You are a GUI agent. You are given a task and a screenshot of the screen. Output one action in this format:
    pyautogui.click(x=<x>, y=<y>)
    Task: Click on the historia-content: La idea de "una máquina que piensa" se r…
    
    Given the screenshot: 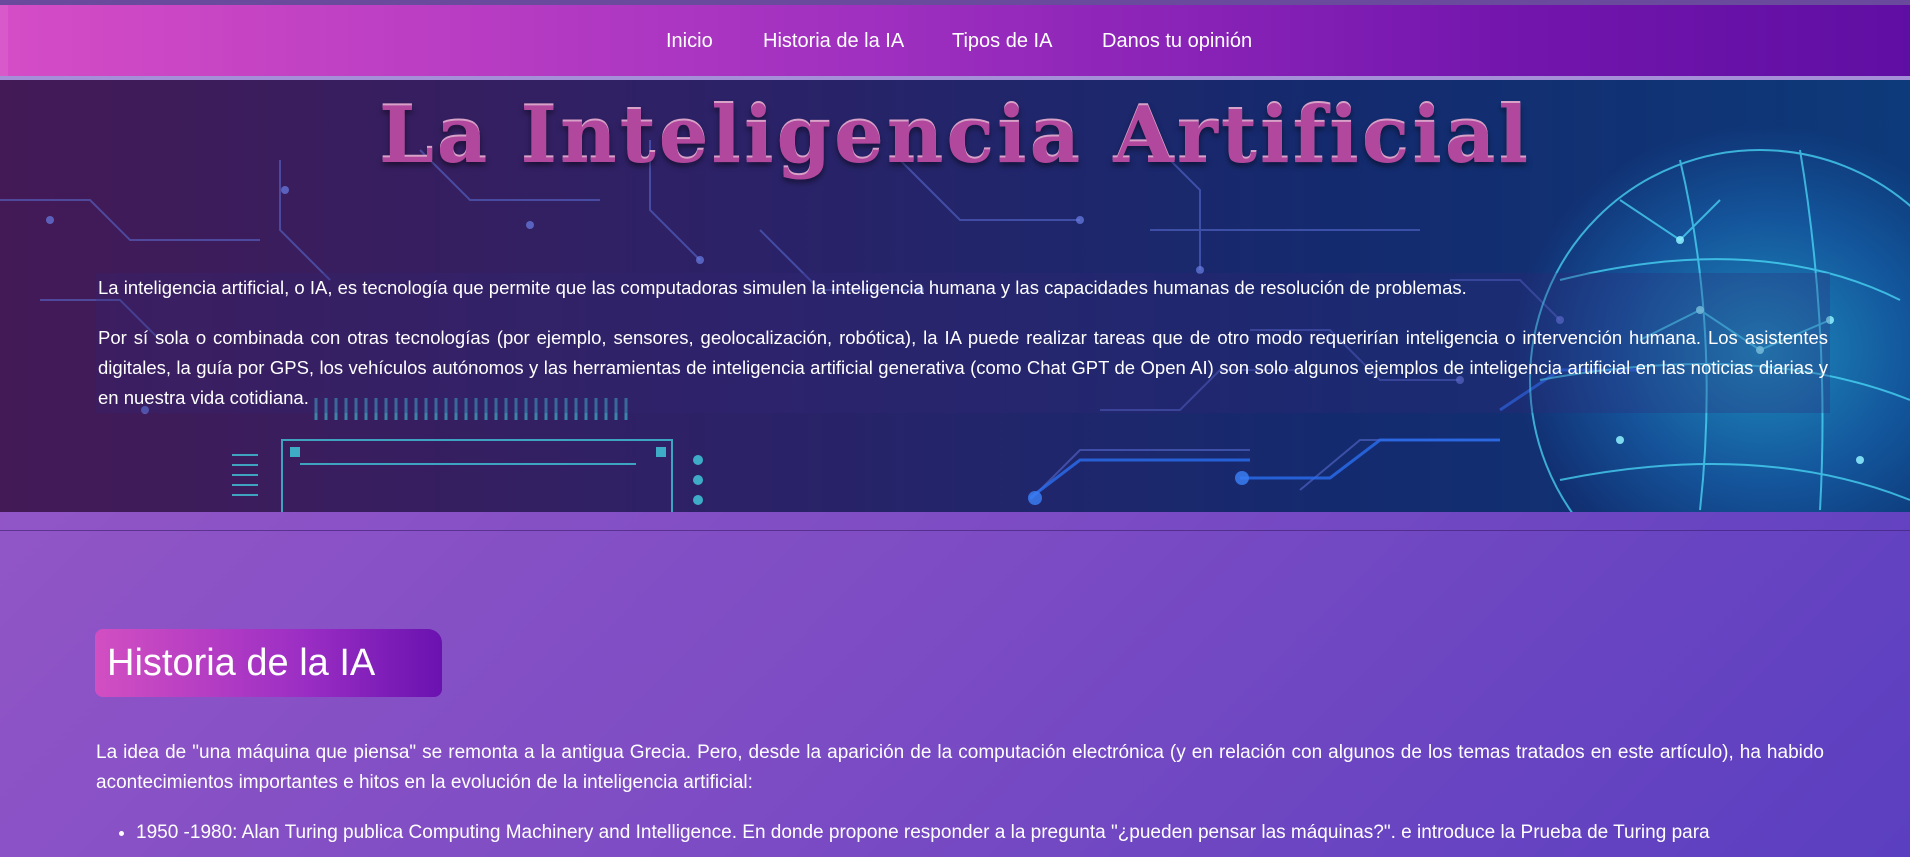 What is the action you would take?
    pyautogui.click(x=960, y=793)
    